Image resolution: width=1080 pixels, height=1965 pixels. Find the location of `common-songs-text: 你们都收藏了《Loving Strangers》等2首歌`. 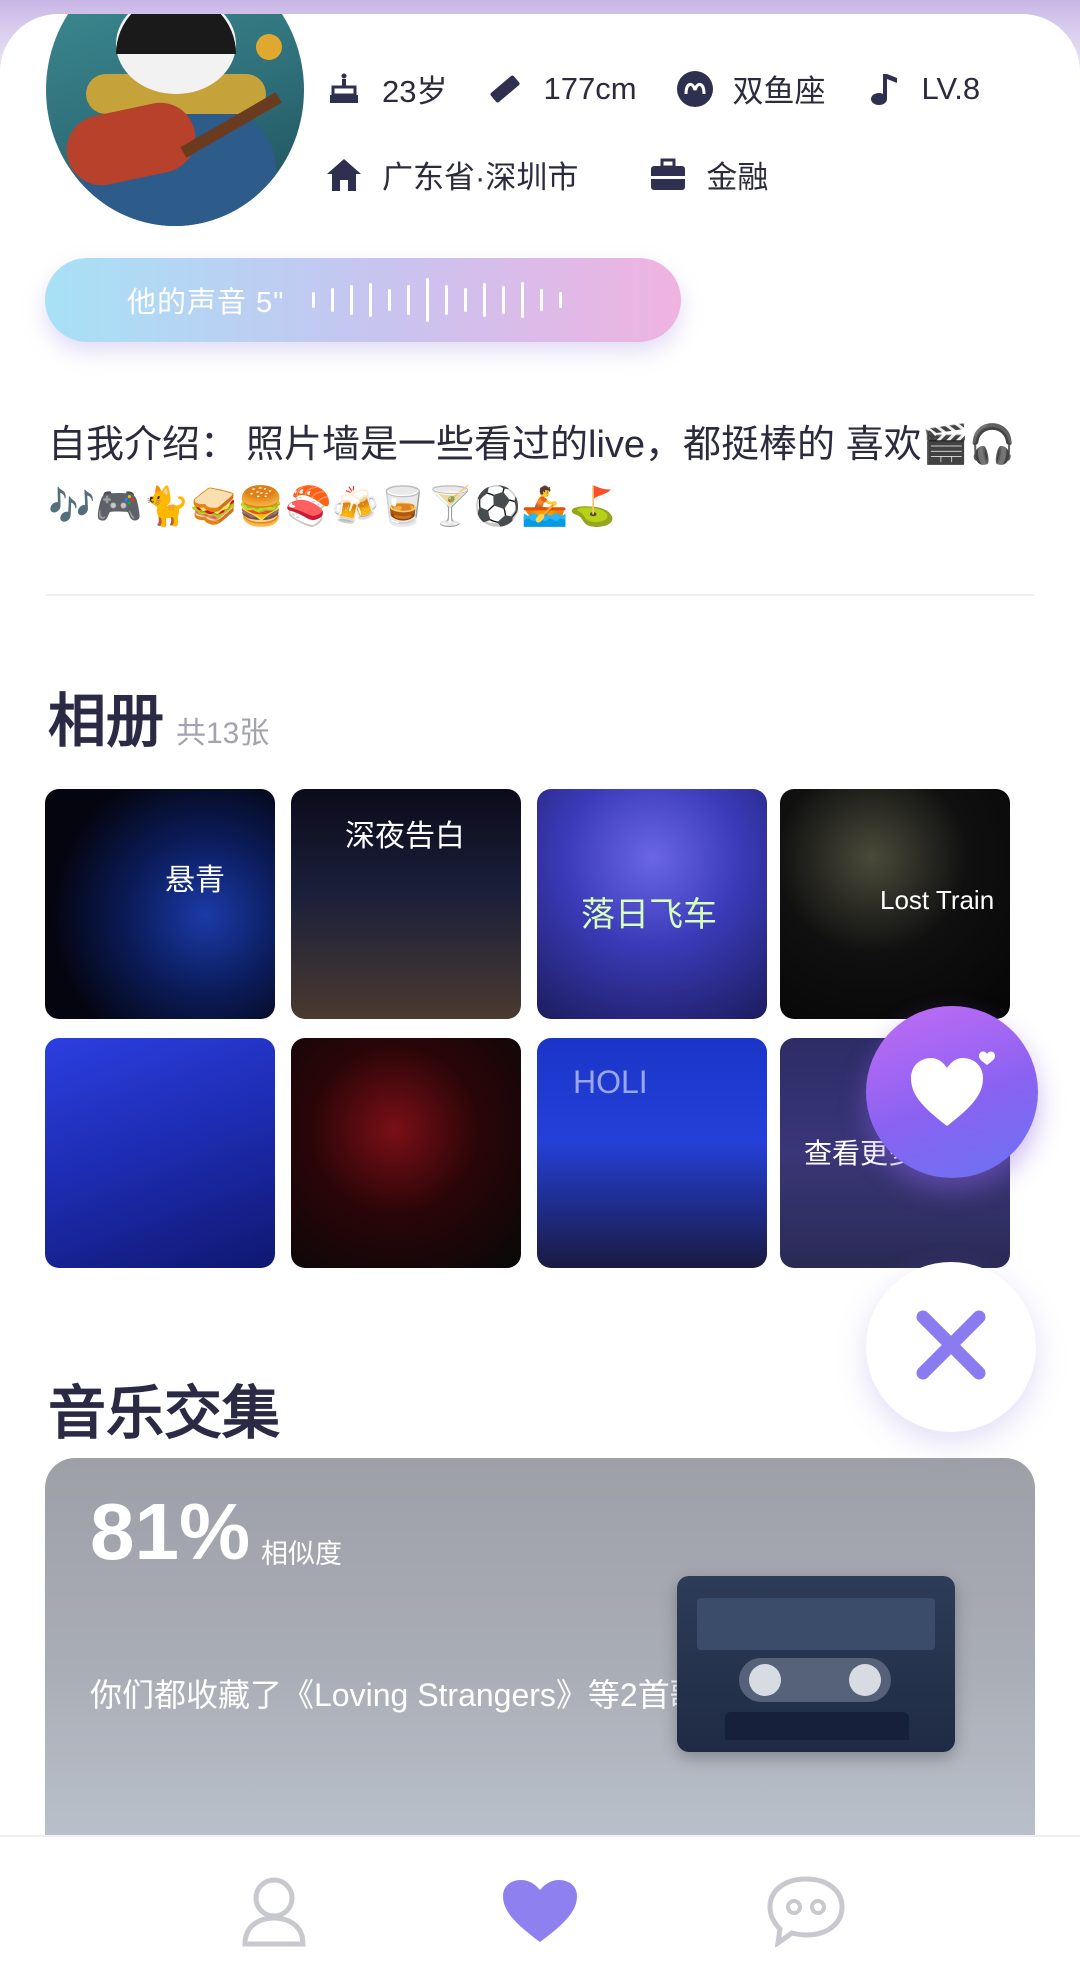

common-songs-text: 你们都收藏了《Loving Strangers》等2首歌 is located at coordinates (396, 1695).